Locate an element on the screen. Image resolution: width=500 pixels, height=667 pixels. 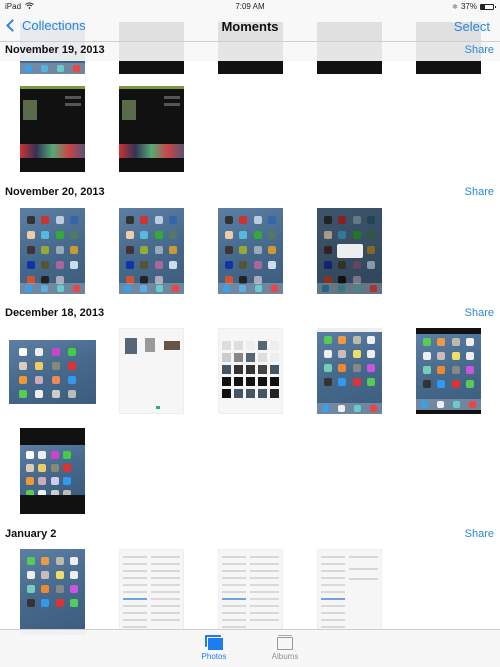
section-header: January 2 Share is located at coordinates (250, 535).